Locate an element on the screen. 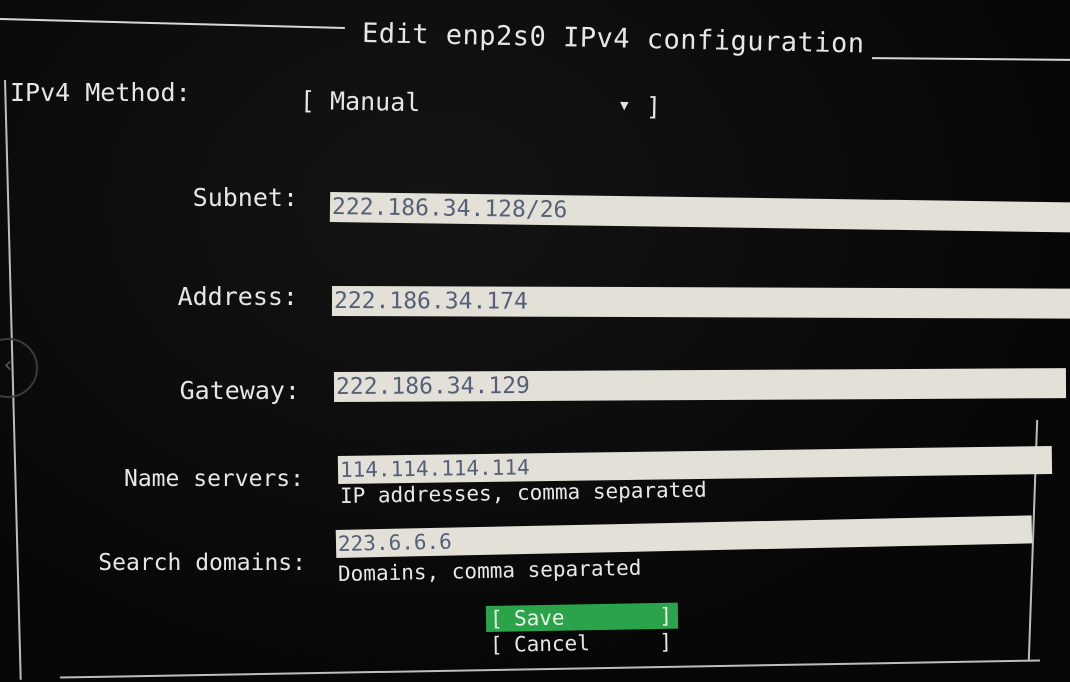 The height and width of the screenshot is (682, 1070). ipv4-method-label: IPv4 Method: is located at coordinates (100, 92).